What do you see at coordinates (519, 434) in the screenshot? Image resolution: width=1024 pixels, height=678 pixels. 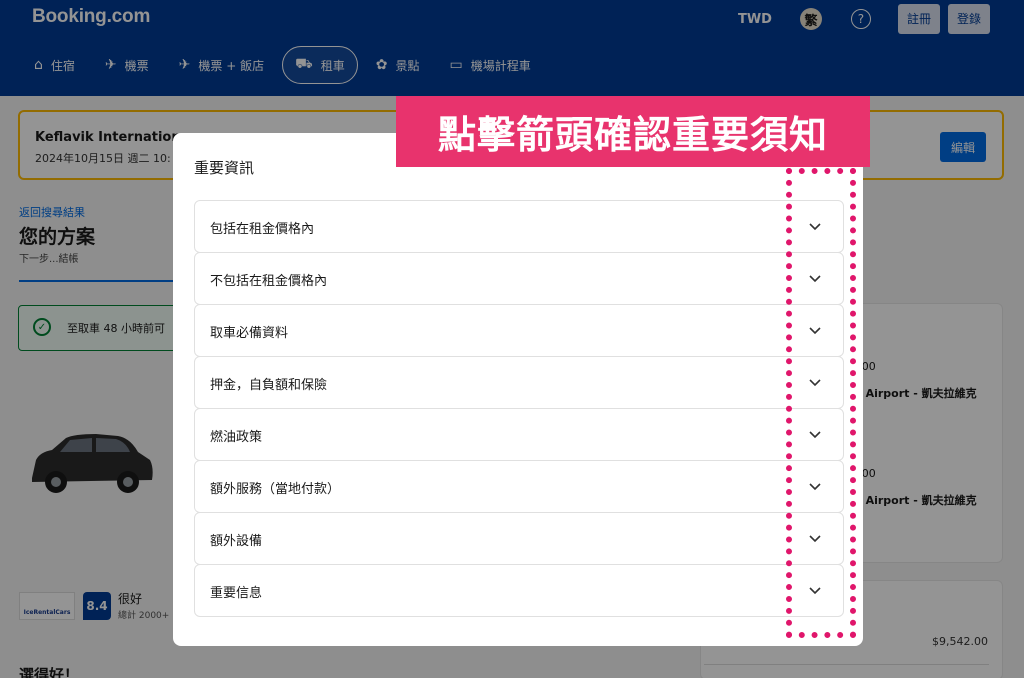 I see `accordion-item: 燃油政策` at bounding box center [519, 434].